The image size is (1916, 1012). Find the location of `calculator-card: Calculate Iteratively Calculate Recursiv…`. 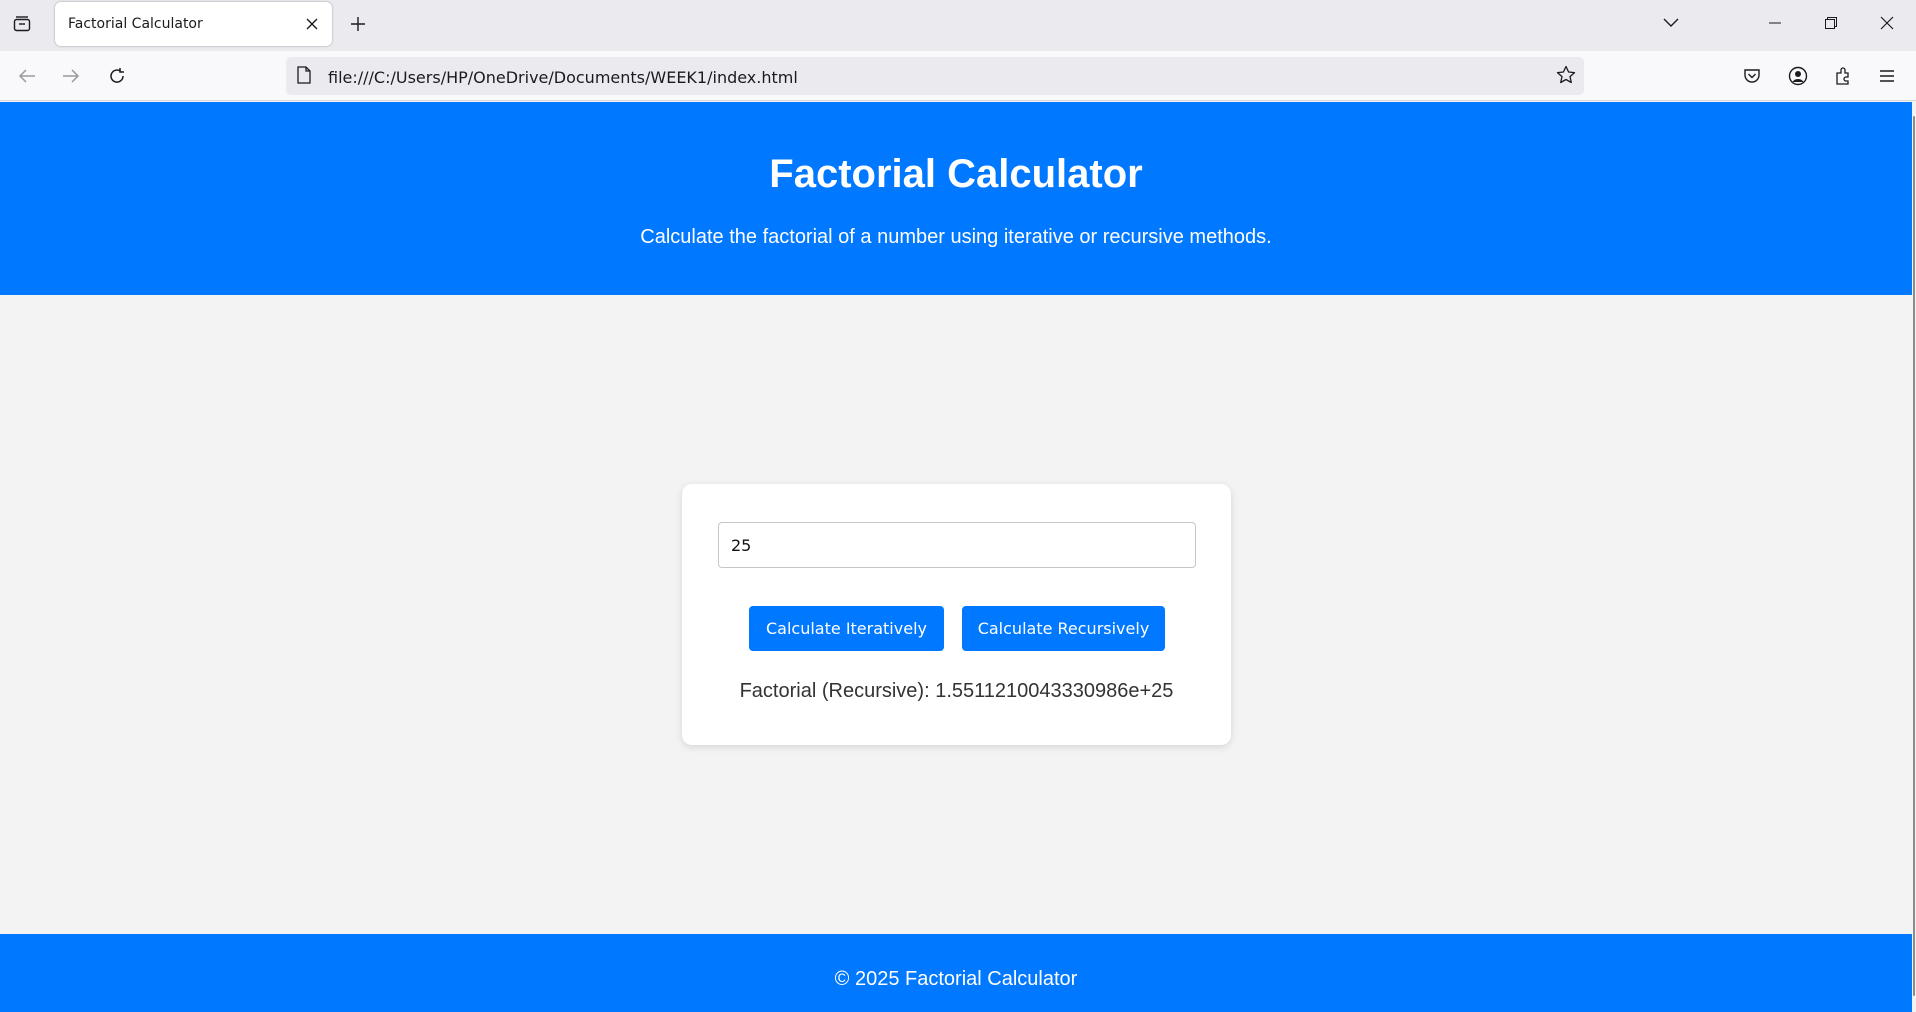

calculator-card: Calculate Iteratively Calculate Recursiv… is located at coordinates (956, 614).